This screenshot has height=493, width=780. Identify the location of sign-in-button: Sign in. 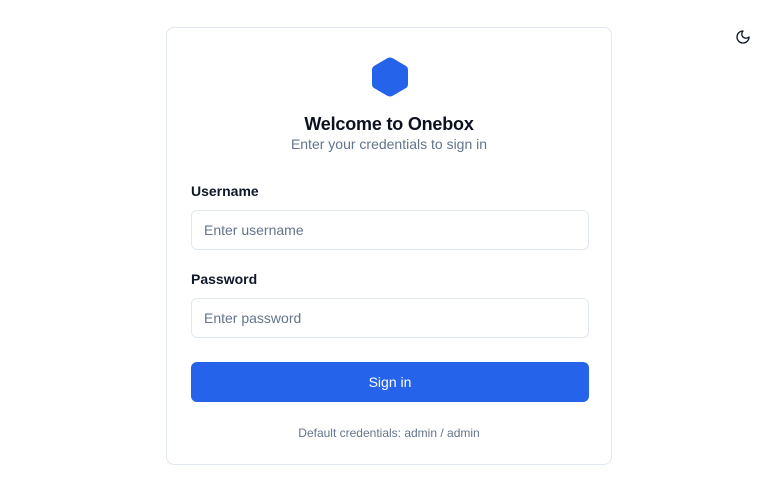
(390, 382).